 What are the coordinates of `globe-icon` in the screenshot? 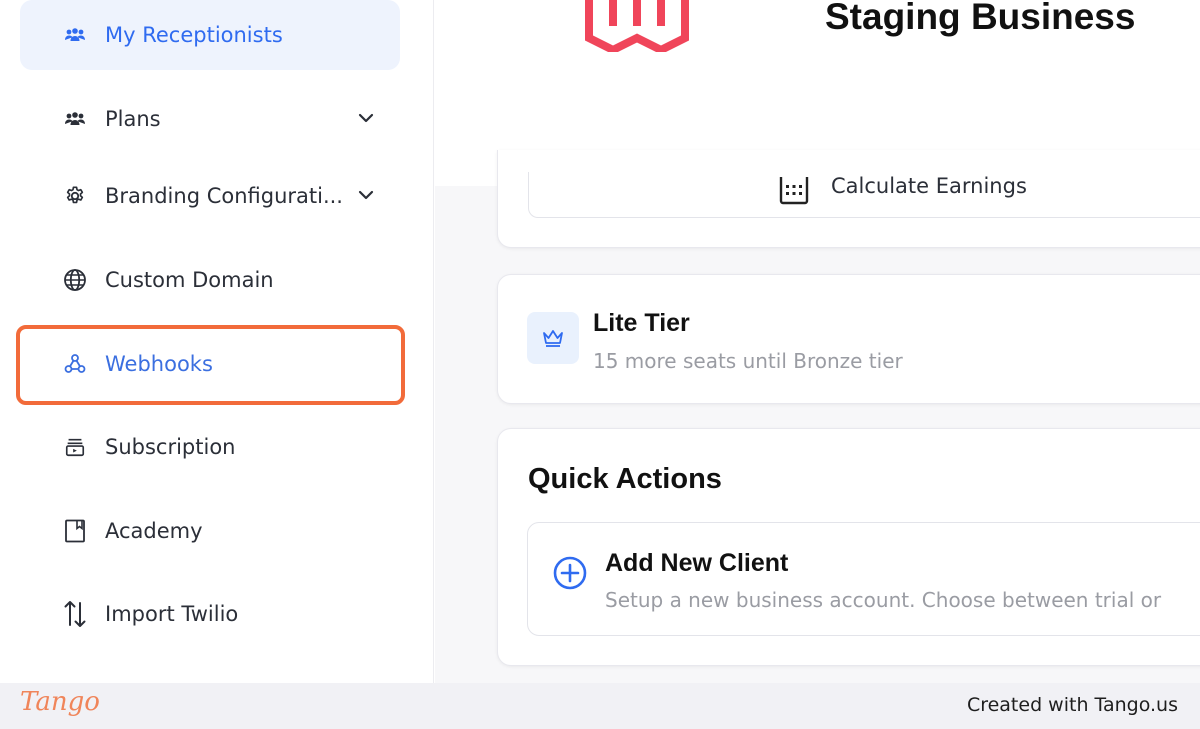 It's located at (75, 280).